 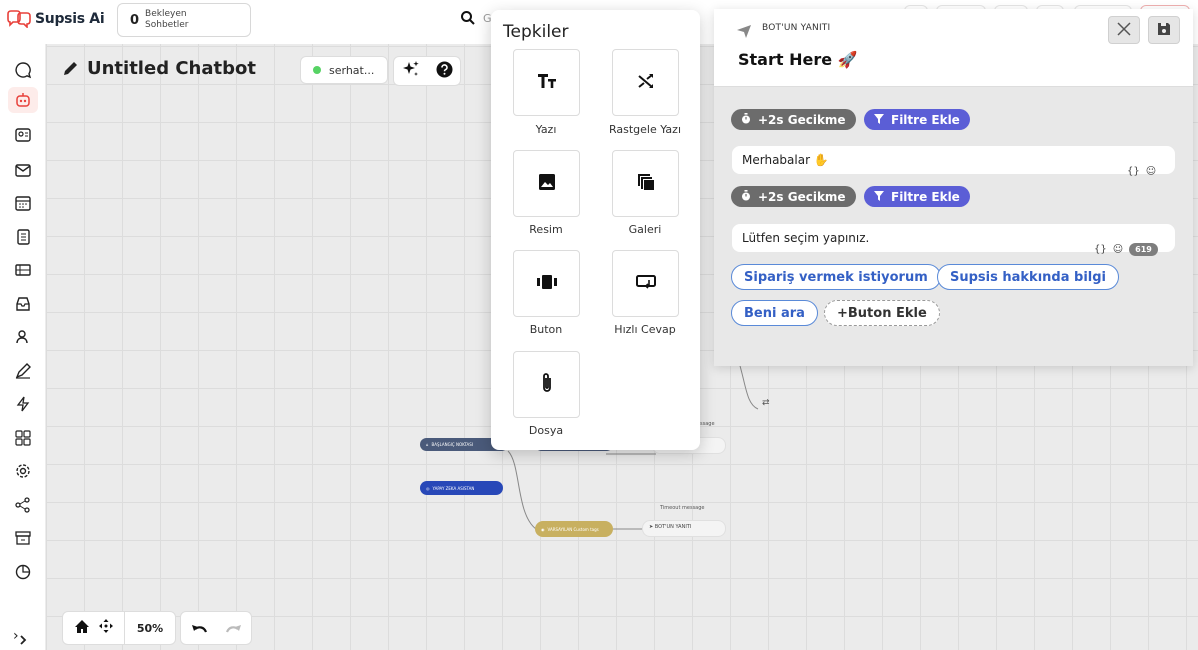 I want to click on chatbot-title-text: Untitled Chatbot, so click(x=171, y=68).